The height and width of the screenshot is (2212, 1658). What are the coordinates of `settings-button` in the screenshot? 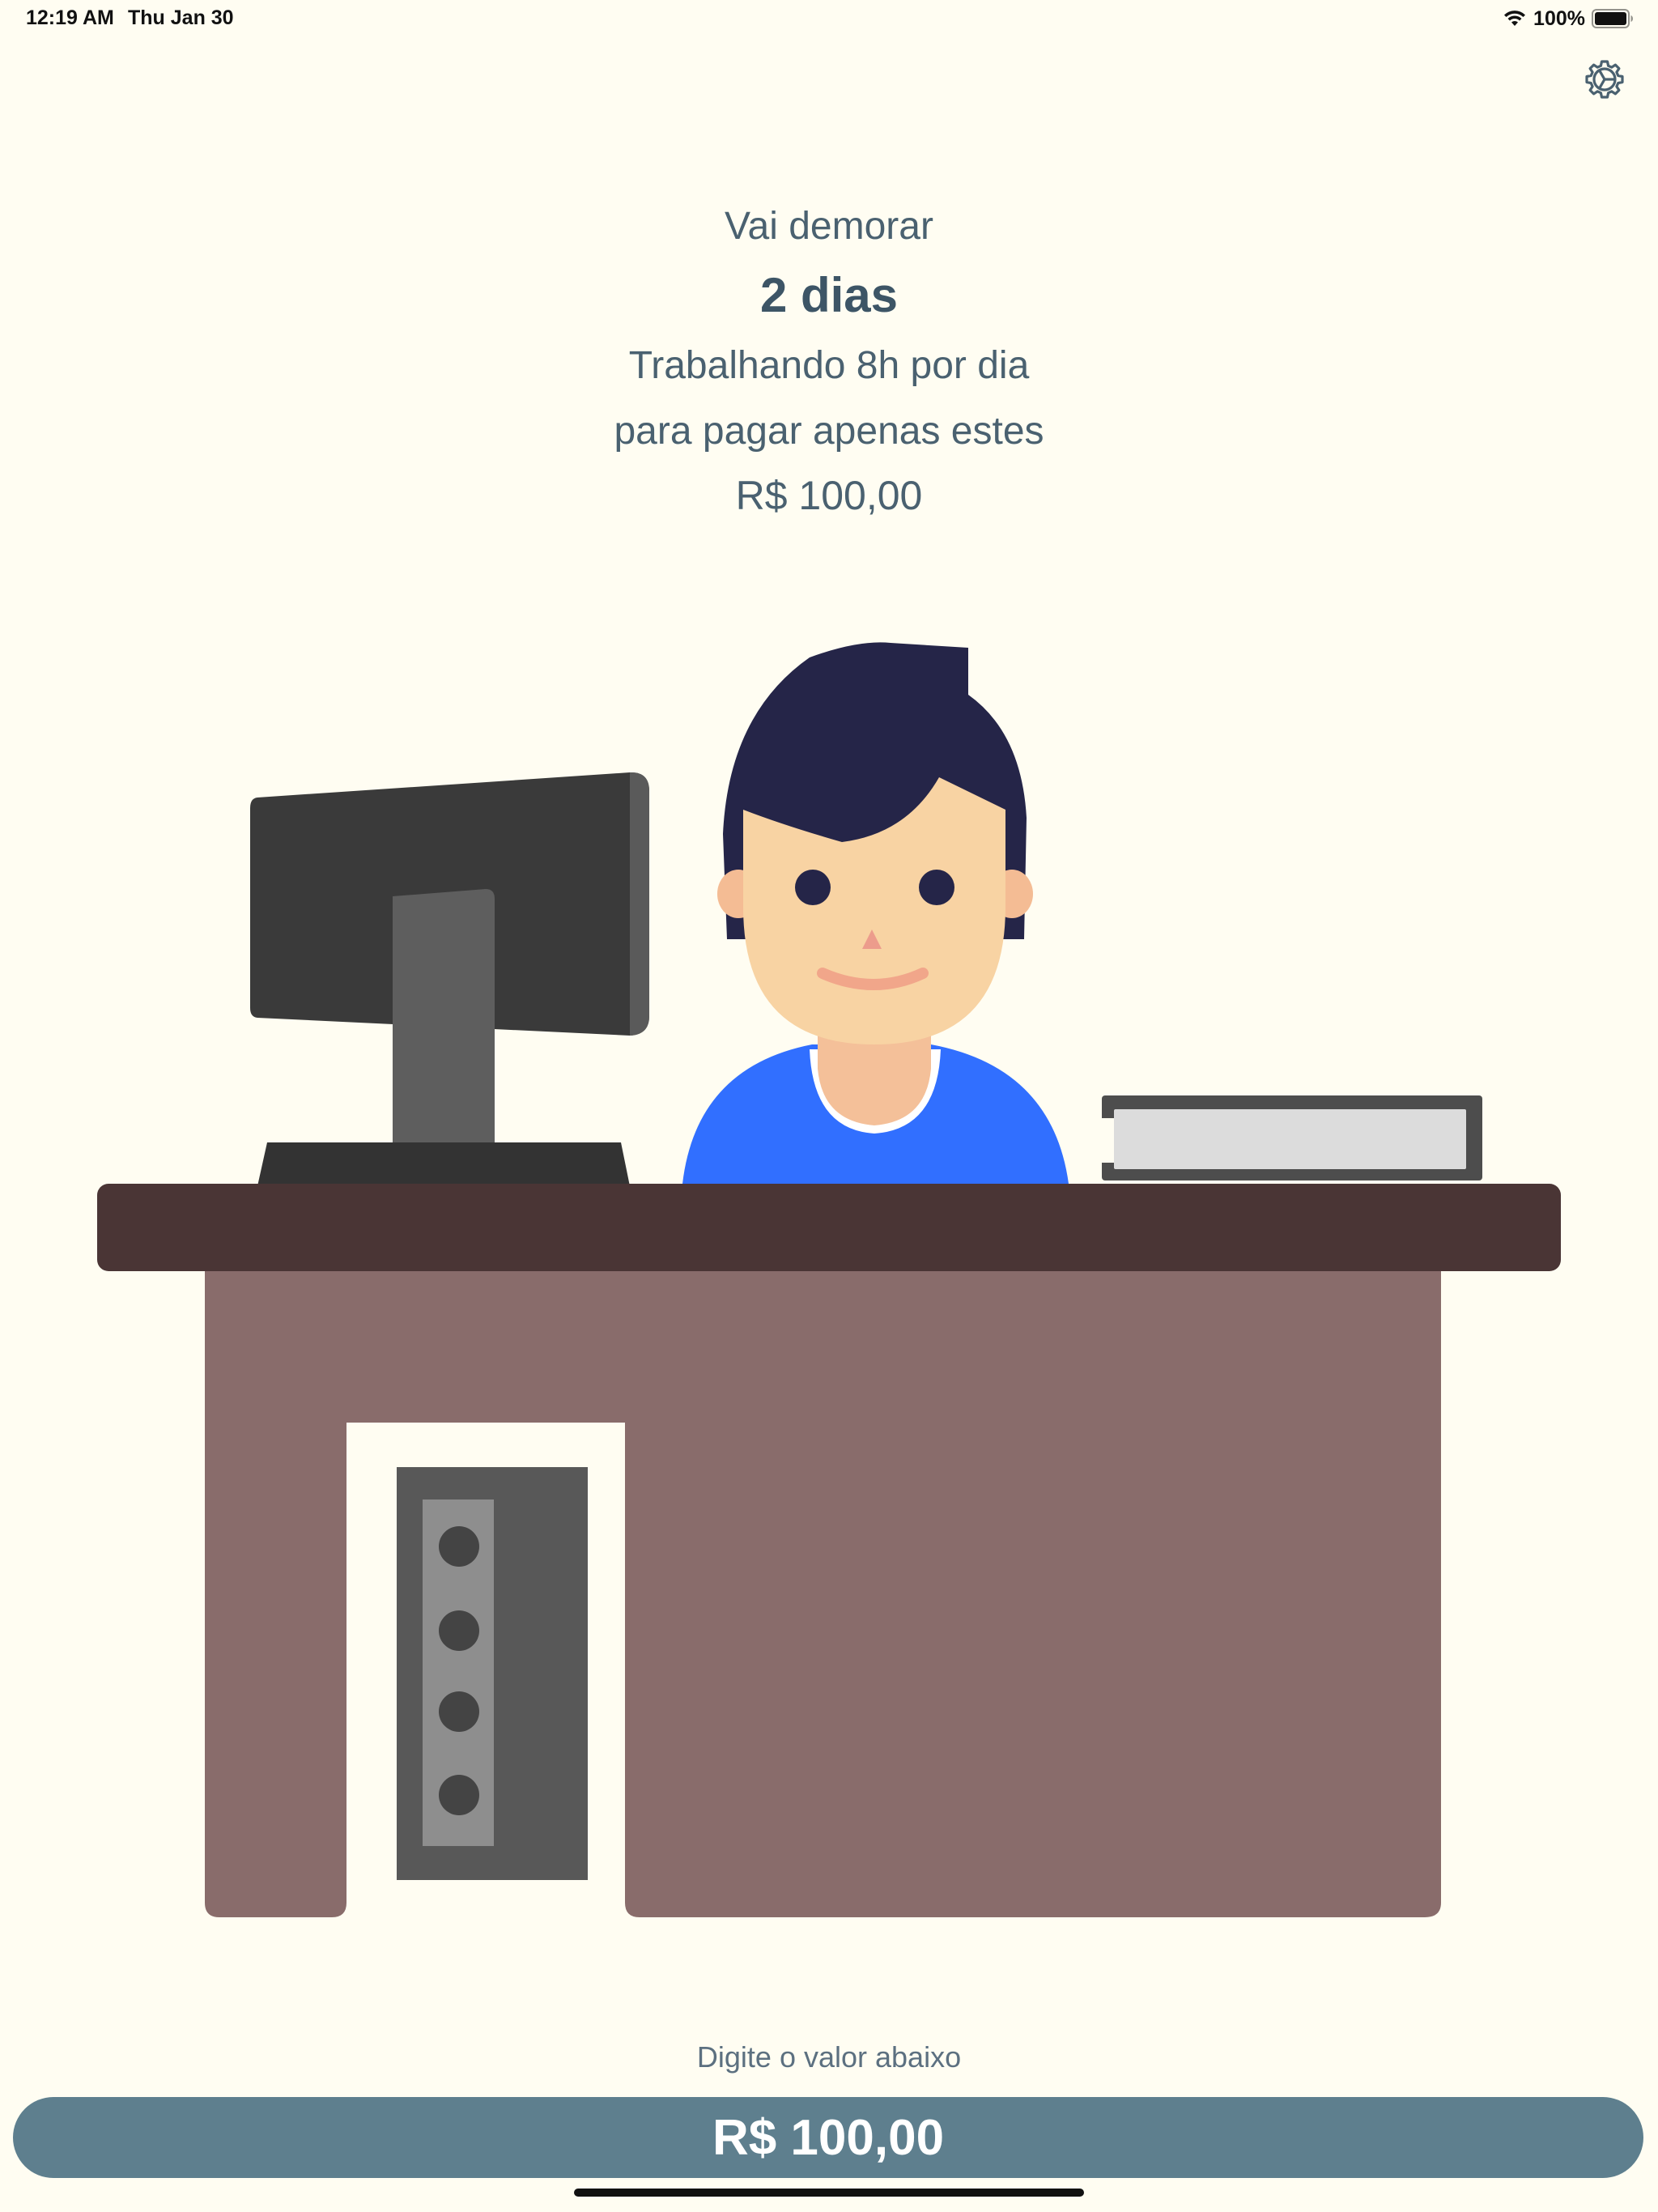 It's located at (1604, 79).